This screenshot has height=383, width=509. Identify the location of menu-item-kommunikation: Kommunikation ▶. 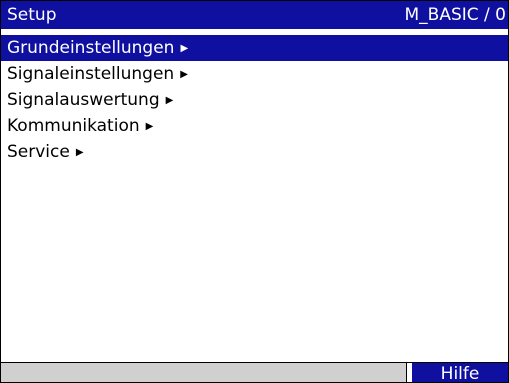
(254, 126).